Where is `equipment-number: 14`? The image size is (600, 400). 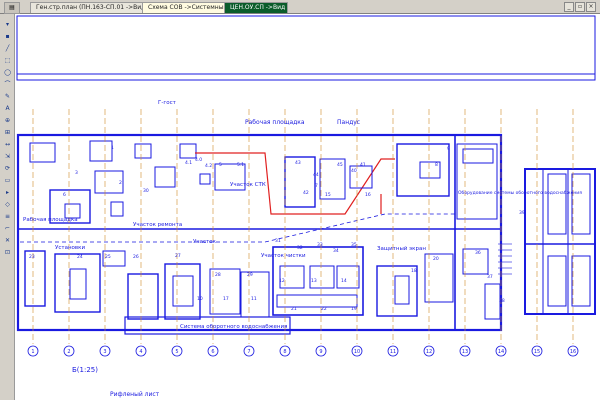 equipment-number: 14 is located at coordinates (344, 281).